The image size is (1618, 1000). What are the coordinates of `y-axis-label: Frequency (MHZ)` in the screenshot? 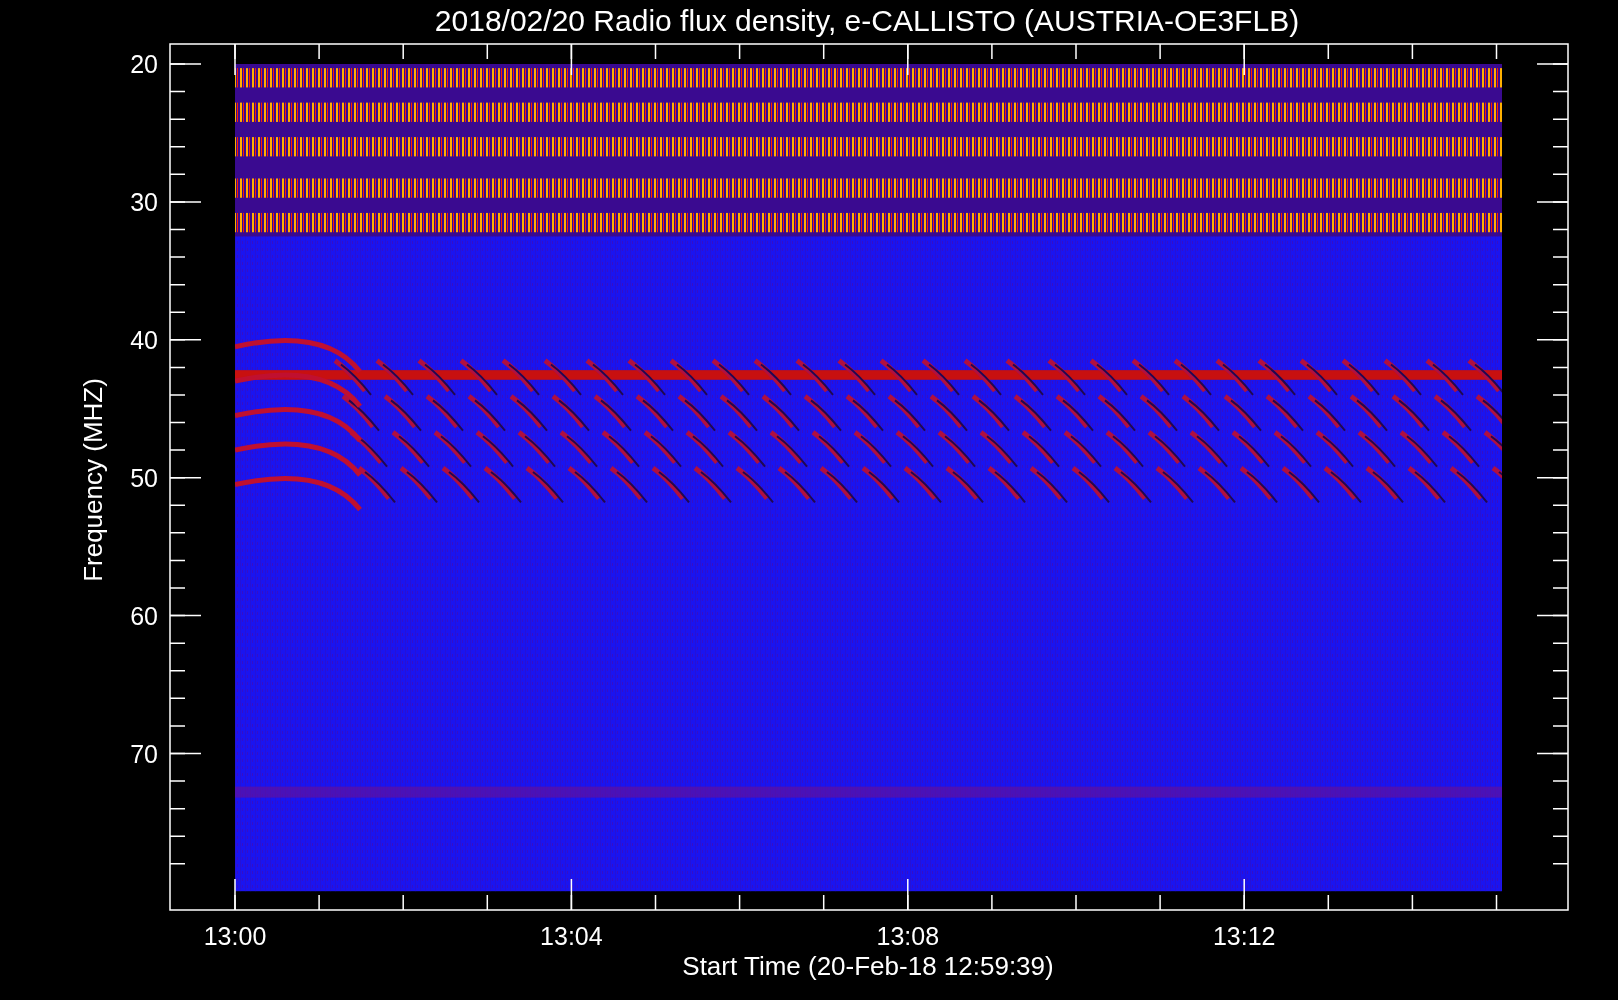 It's located at (93, 480).